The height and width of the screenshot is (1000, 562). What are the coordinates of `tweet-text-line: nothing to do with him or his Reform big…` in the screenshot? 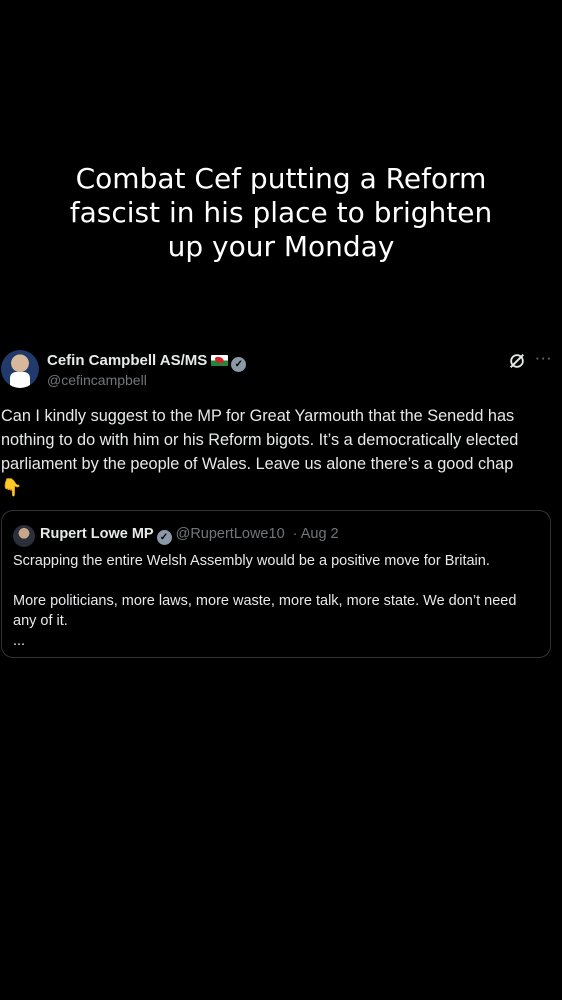 It's located at (260, 440).